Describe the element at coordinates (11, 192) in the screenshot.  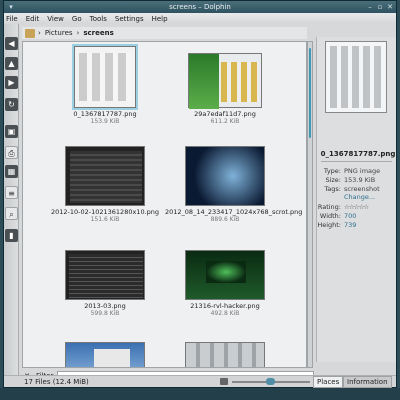
I see `details-view-icon: ≡` at that location.